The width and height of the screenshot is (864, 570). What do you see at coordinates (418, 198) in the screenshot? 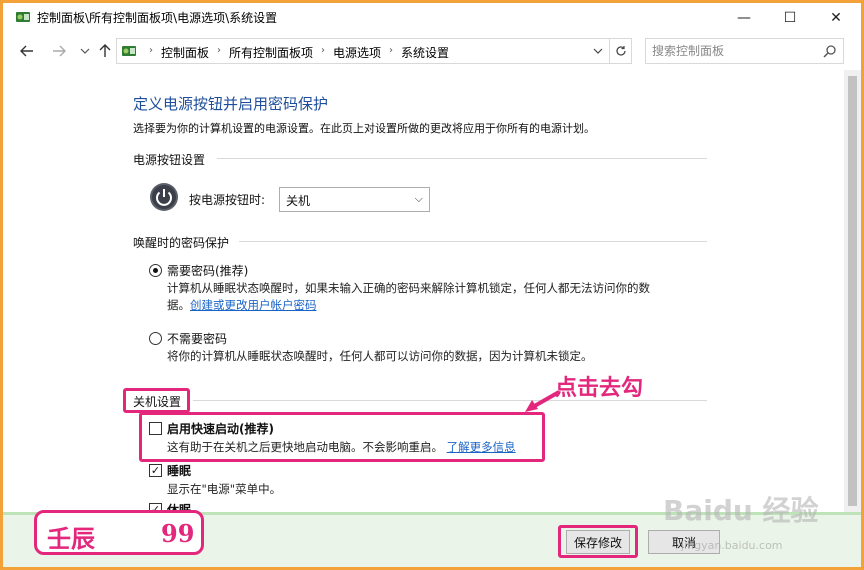
I see `chevron-down-icon: ⌵` at bounding box center [418, 198].